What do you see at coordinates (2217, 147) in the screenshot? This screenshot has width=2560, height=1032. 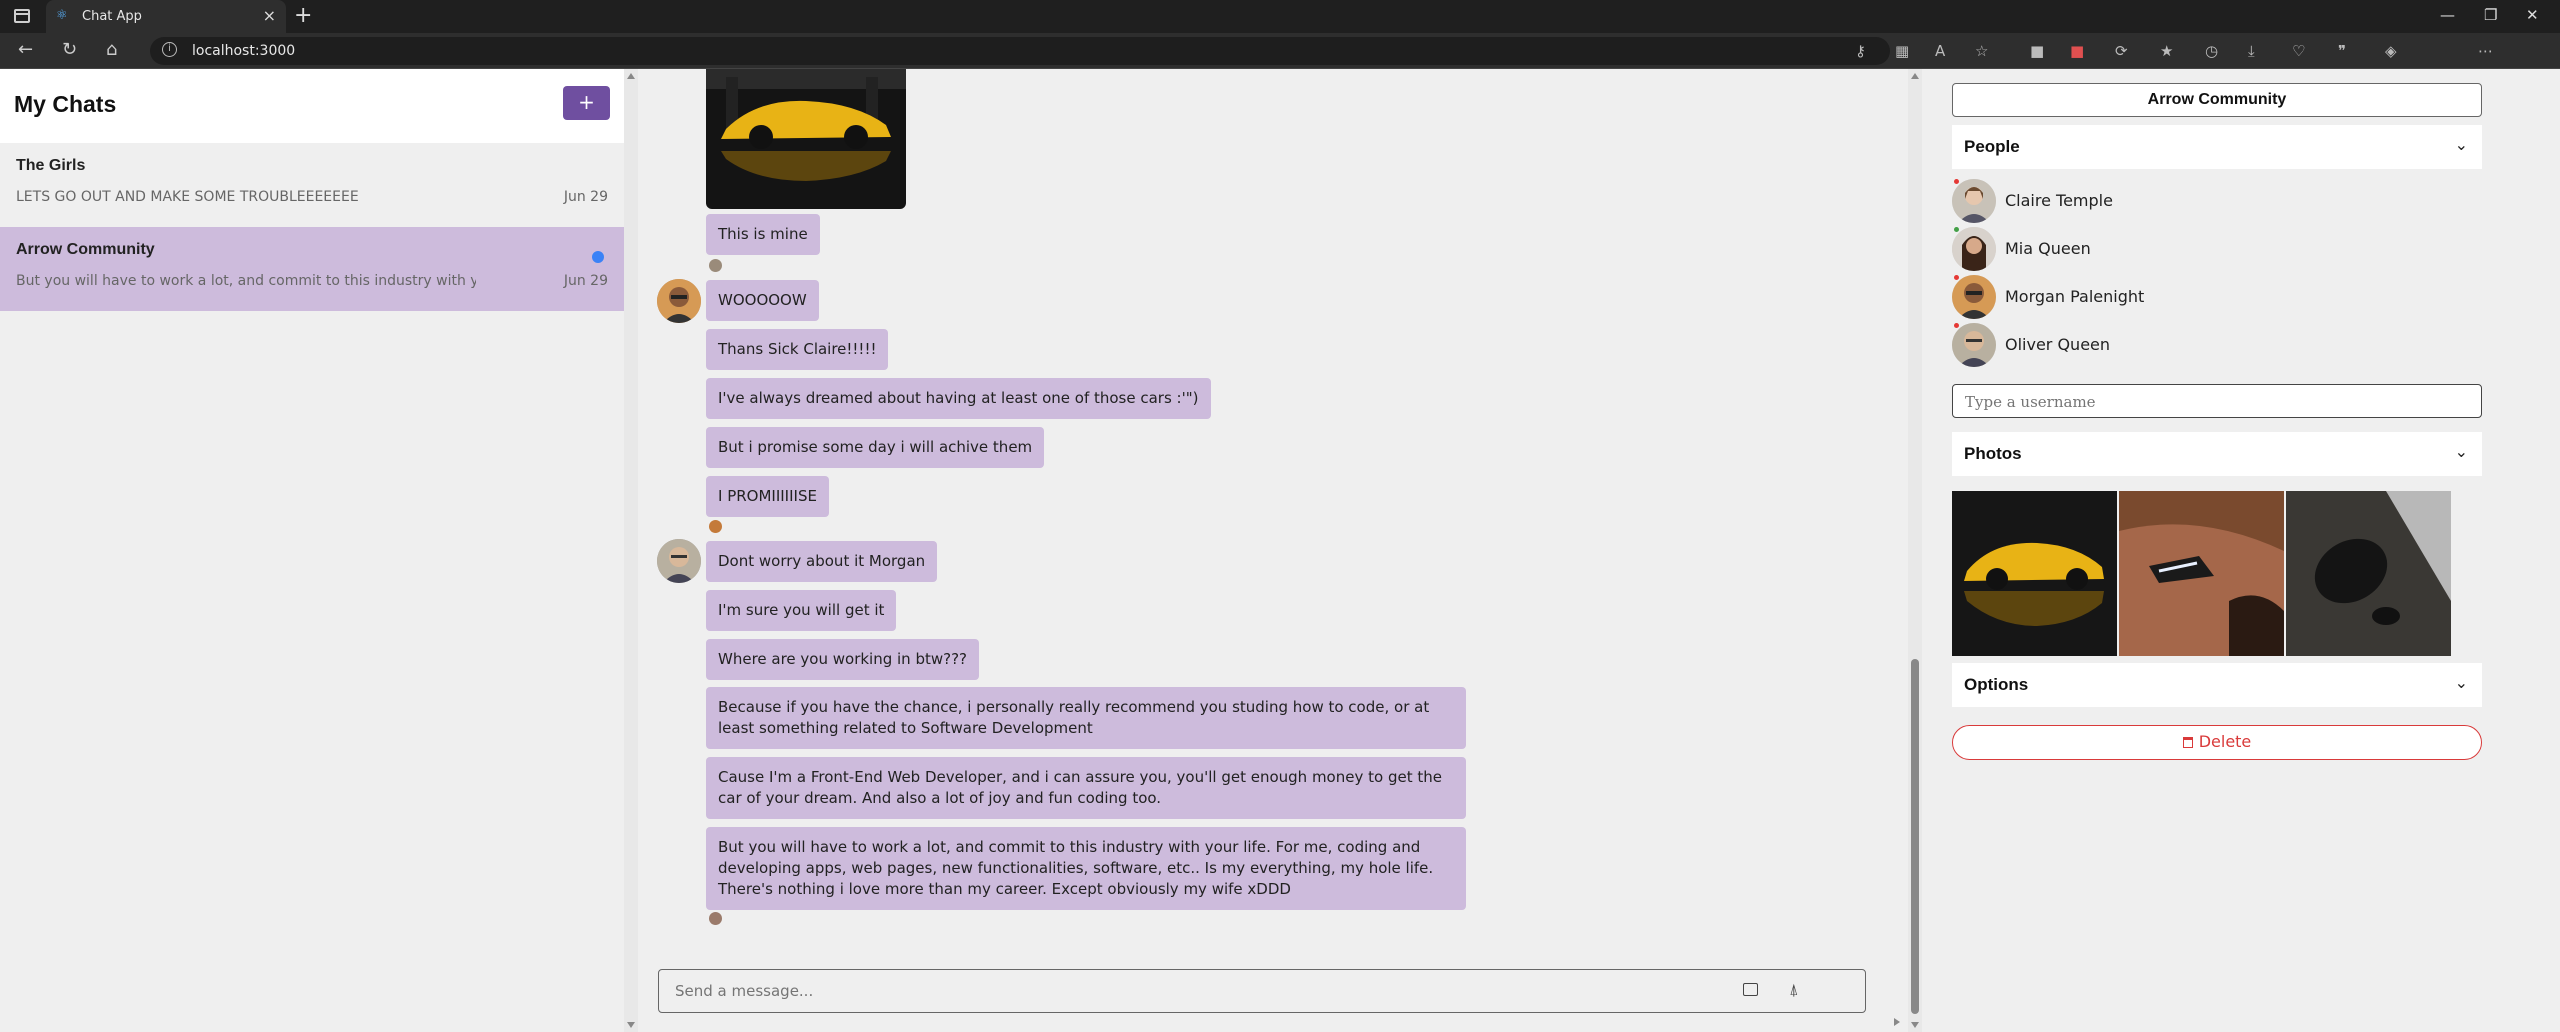 I see `people-section-toggle: People ⌄` at bounding box center [2217, 147].